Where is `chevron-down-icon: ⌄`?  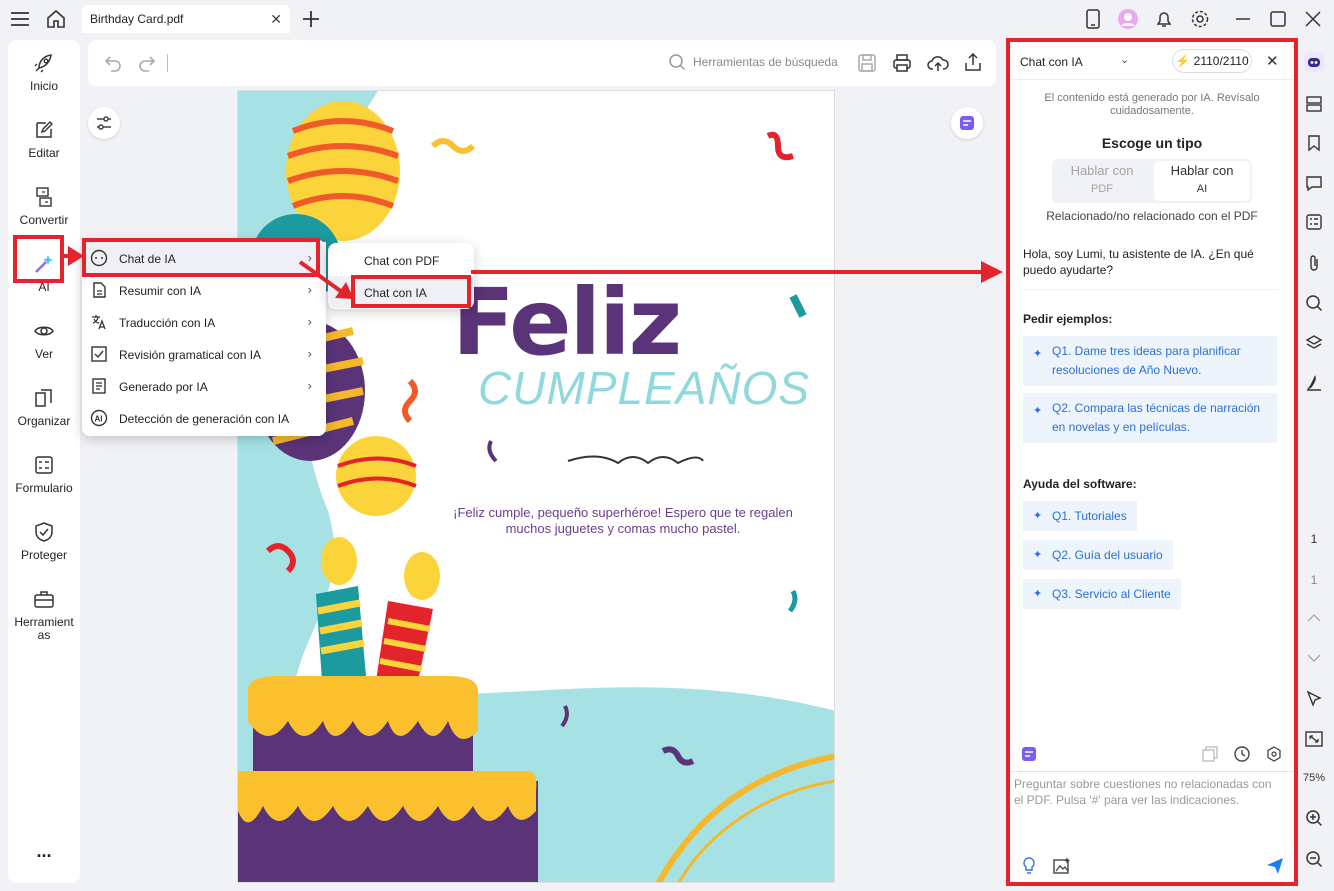 chevron-down-icon: ⌄ is located at coordinates (1124, 59).